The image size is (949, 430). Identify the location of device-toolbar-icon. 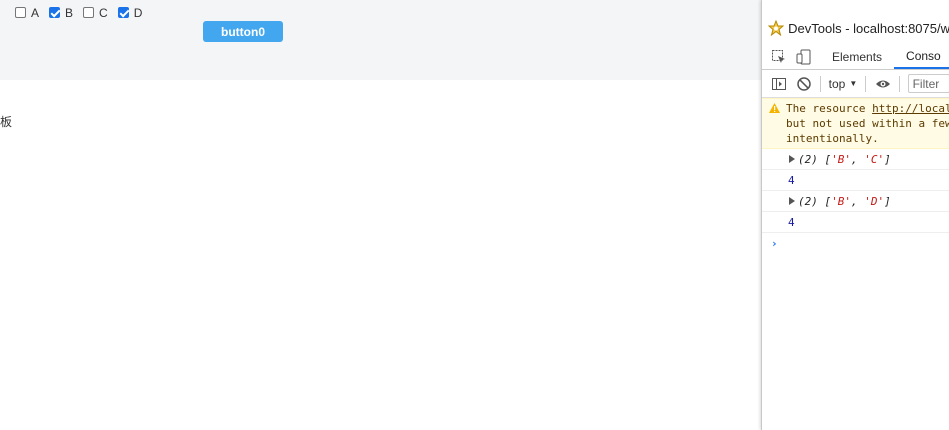
(804, 57).